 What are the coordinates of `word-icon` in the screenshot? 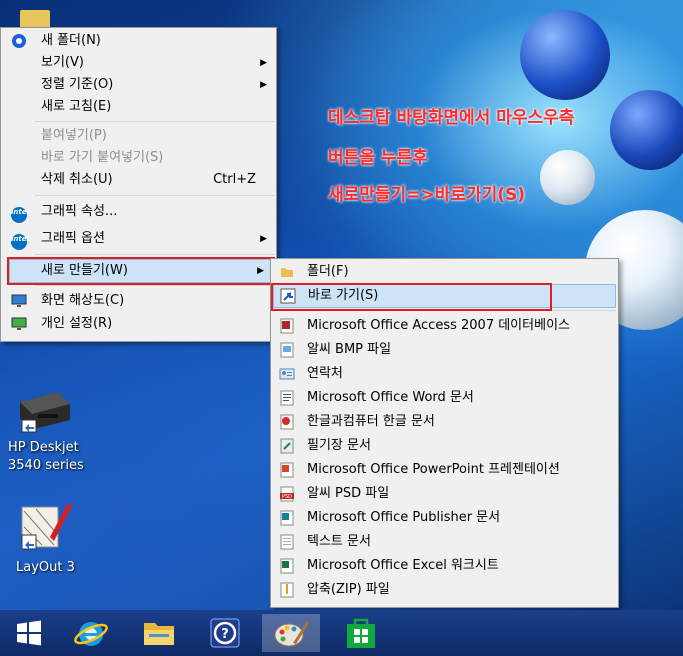 It's located at (287, 398).